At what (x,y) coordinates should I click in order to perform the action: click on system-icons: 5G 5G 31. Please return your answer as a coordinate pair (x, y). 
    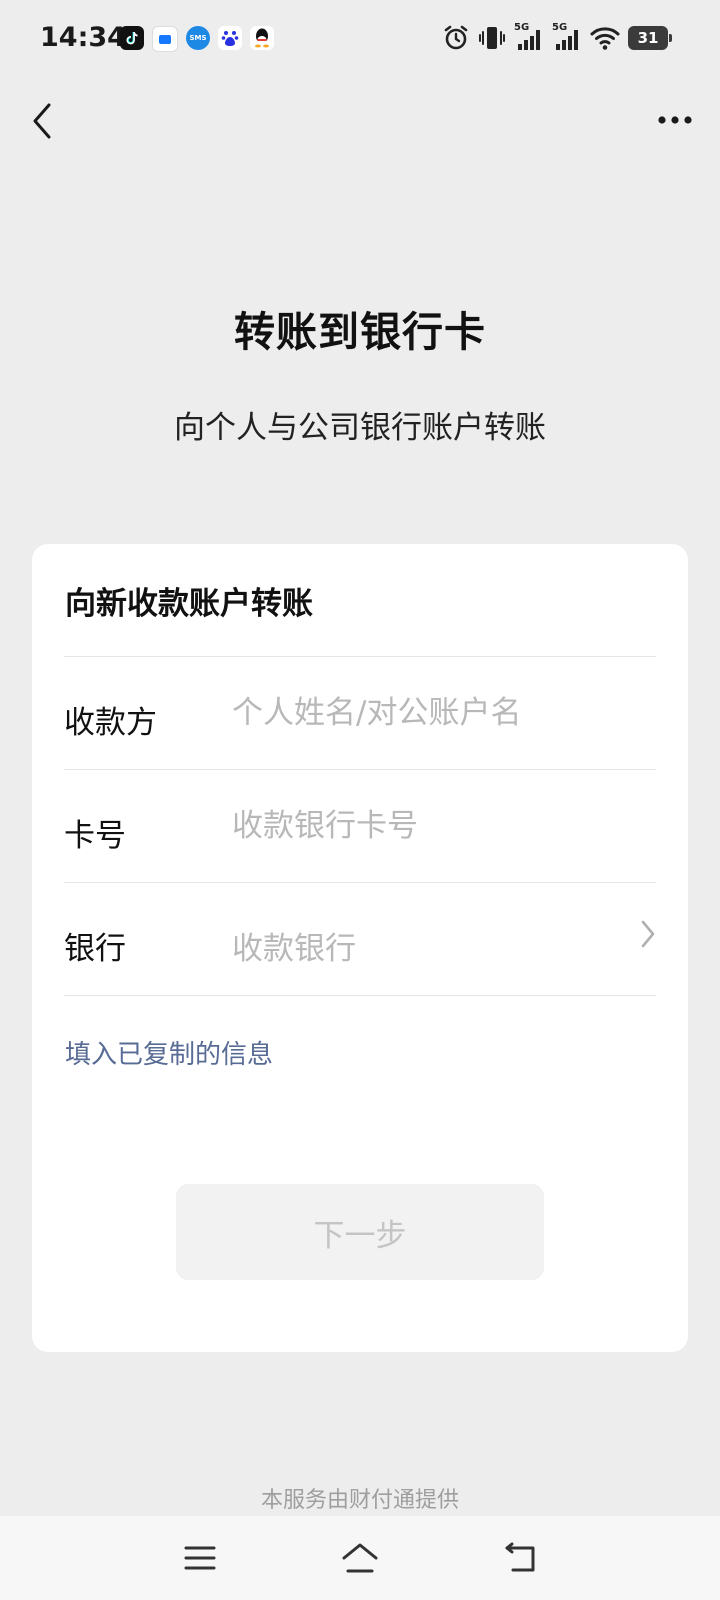
    Looking at the image, I should click on (557, 37).